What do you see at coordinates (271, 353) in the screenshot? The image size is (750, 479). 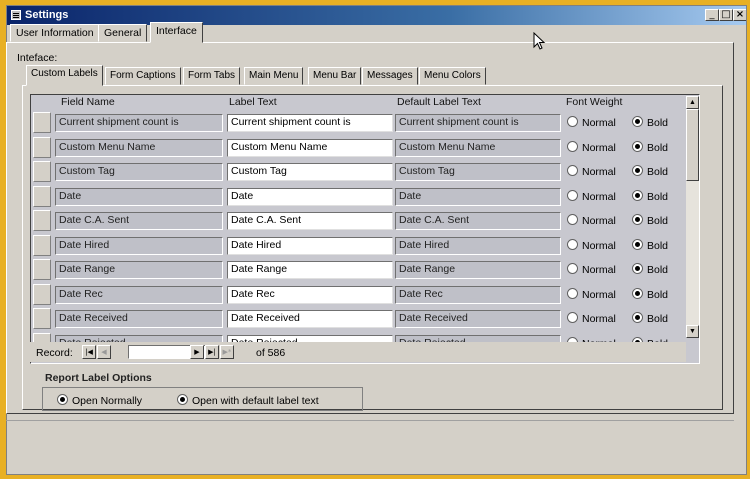 I see `record-count: of 586` at bounding box center [271, 353].